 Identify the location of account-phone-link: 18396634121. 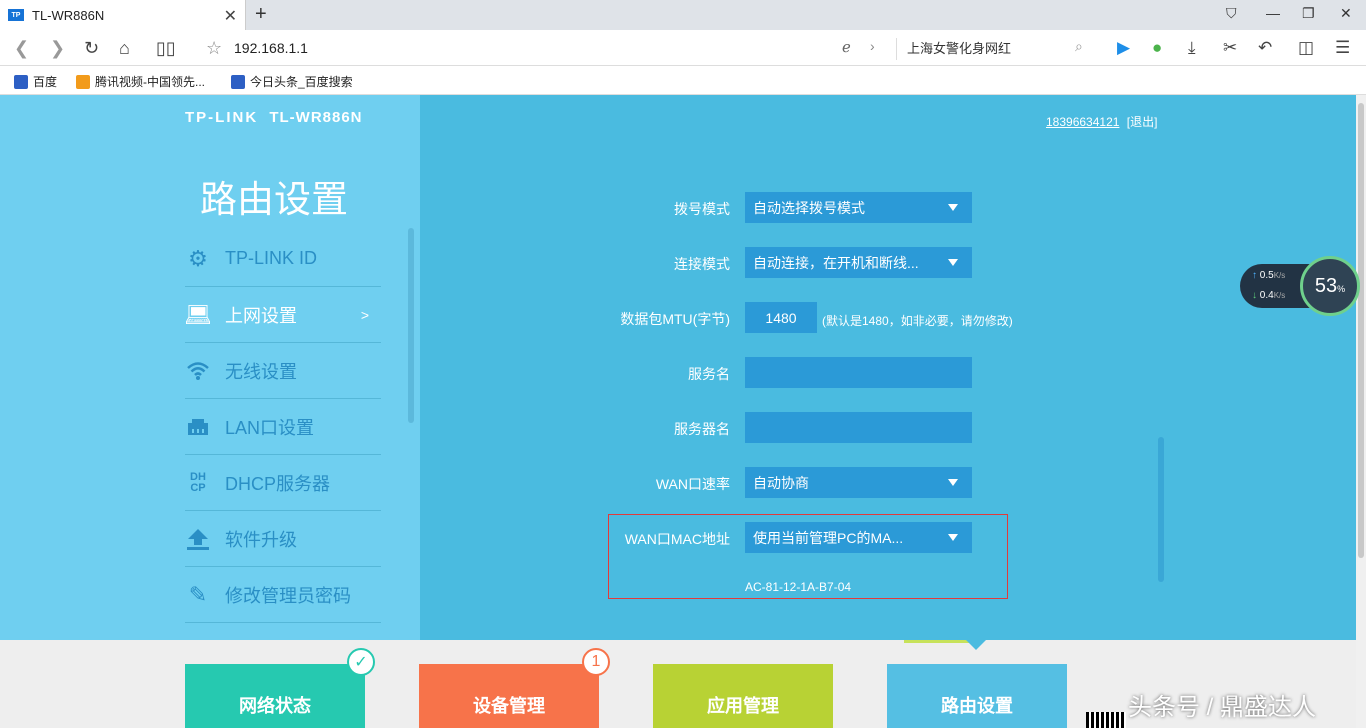
(1082, 122).